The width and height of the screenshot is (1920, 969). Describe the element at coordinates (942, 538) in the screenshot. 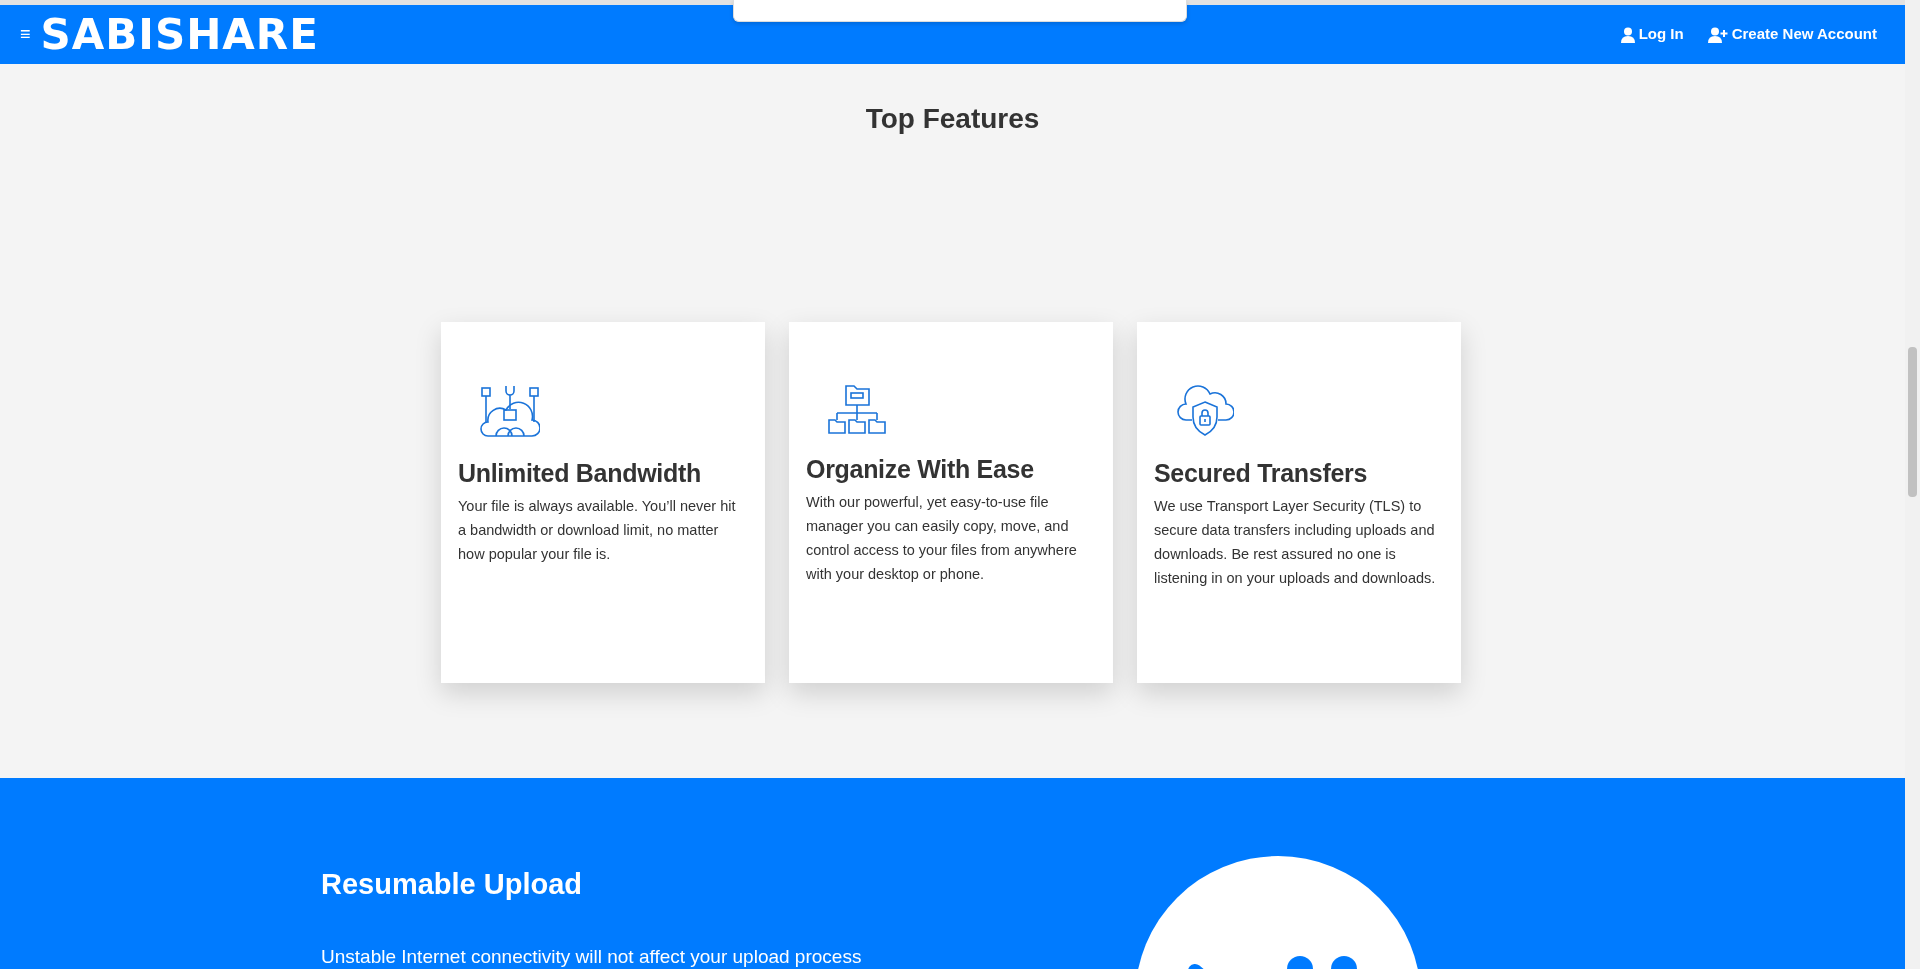

I see `card-text: With our powerful, yet easy-to-use file manager you can easily copy, move, and control access to your files from anywhere with your desktop or phone.` at that location.